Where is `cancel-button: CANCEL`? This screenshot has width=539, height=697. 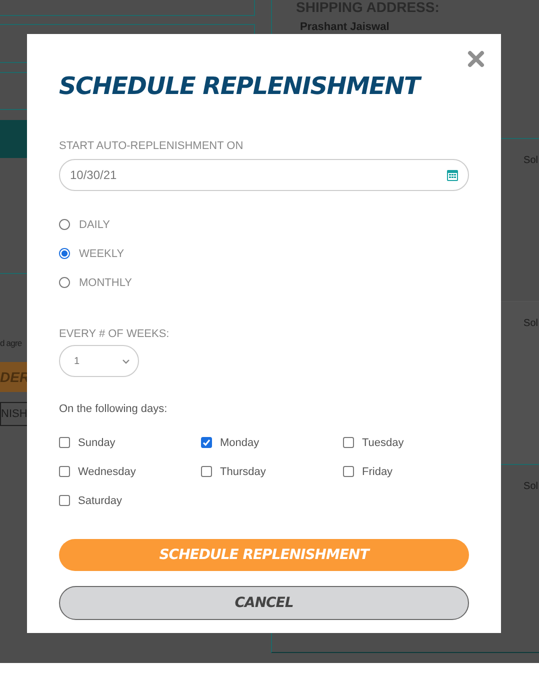
cancel-button: CANCEL is located at coordinates (264, 603).